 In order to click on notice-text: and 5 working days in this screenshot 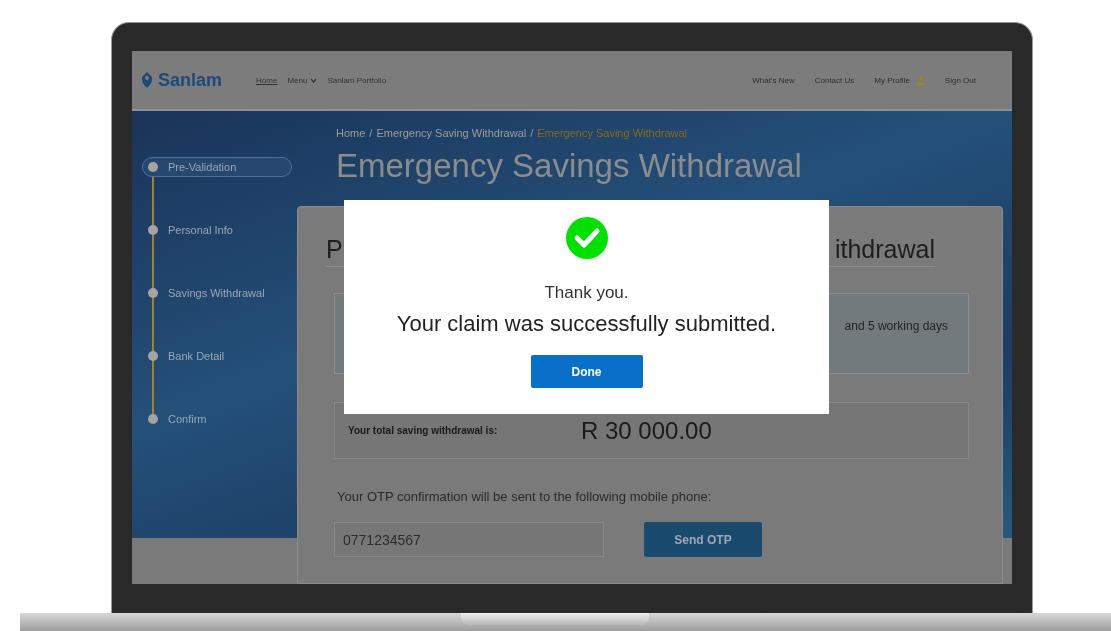, I will do `click(896, 325)`.